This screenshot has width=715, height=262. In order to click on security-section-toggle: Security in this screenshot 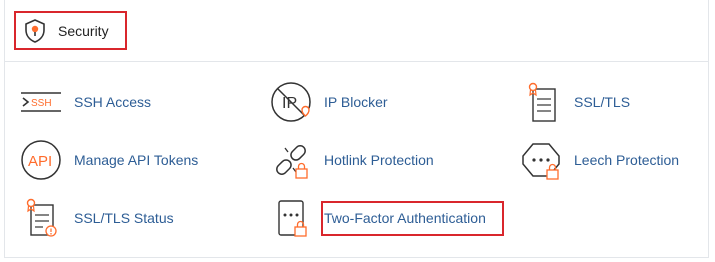, I will do `click(70, 30)`.